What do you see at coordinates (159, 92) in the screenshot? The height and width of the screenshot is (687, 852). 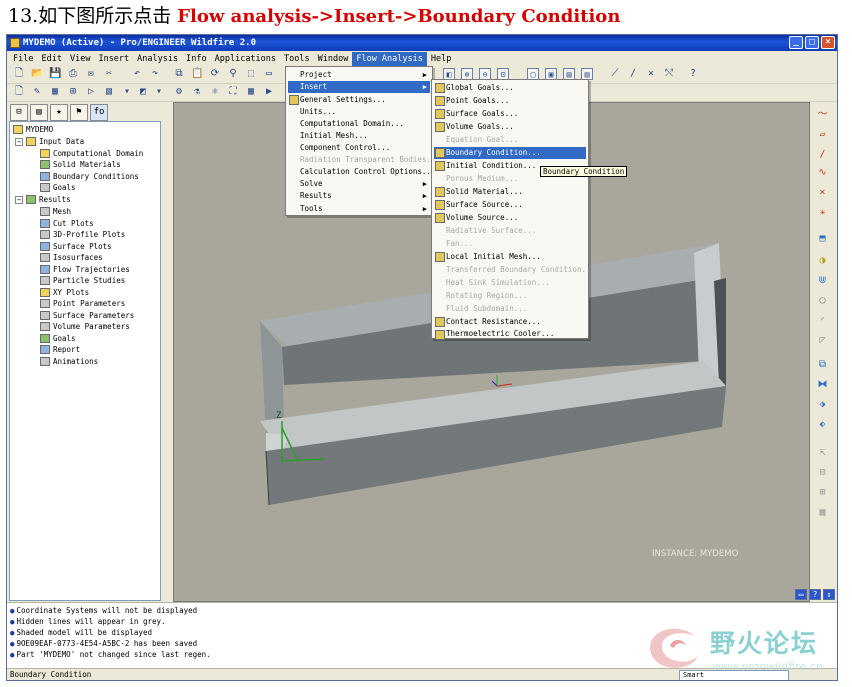 I see `appearance-dropdown-icon: ▾` at bounding box center [159, 92].